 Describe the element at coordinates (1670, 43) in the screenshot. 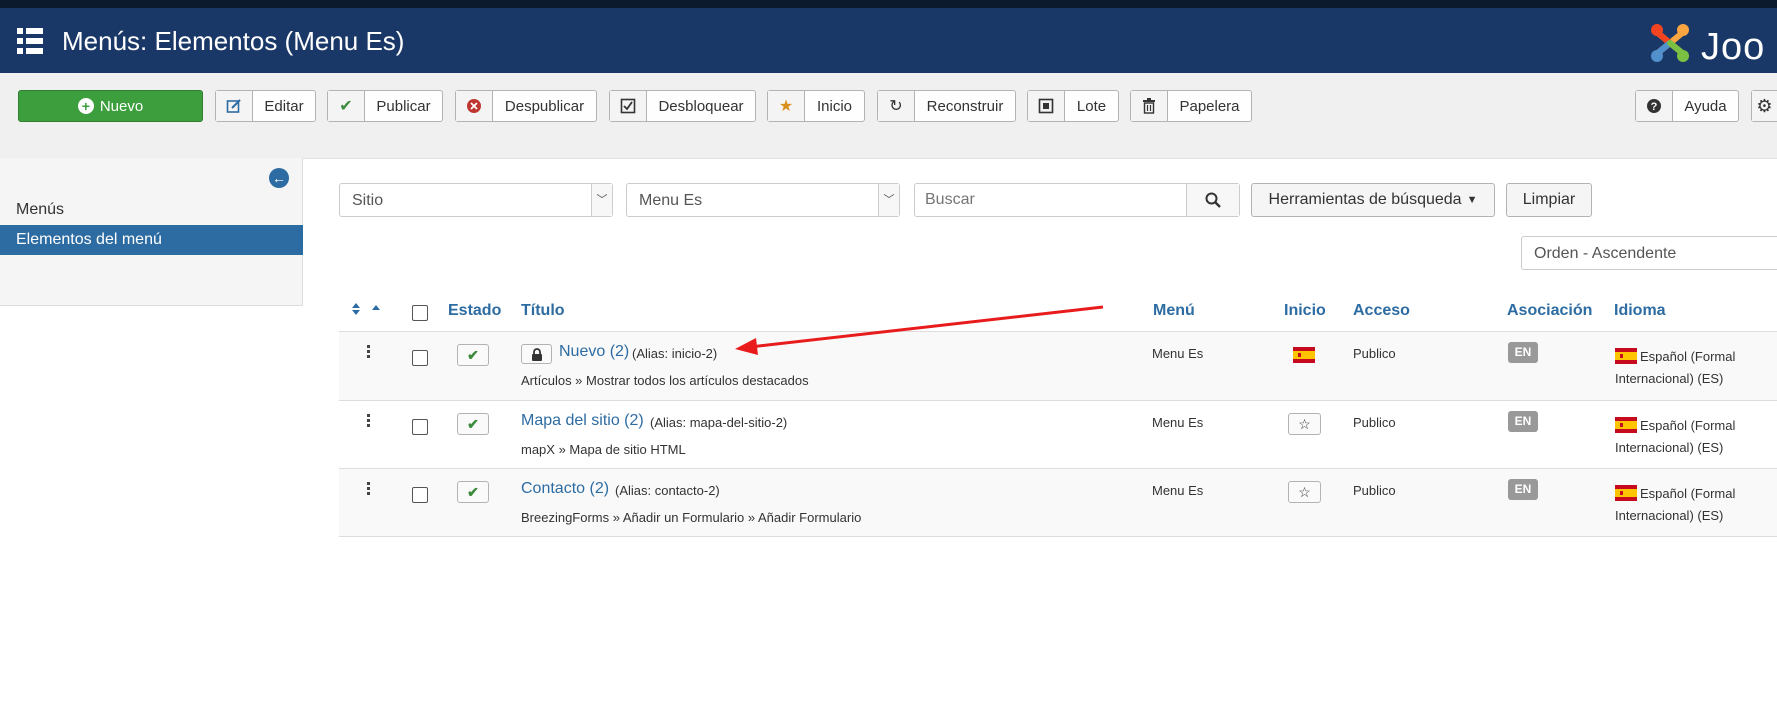

I see `joomla-logo-icon` at that location.